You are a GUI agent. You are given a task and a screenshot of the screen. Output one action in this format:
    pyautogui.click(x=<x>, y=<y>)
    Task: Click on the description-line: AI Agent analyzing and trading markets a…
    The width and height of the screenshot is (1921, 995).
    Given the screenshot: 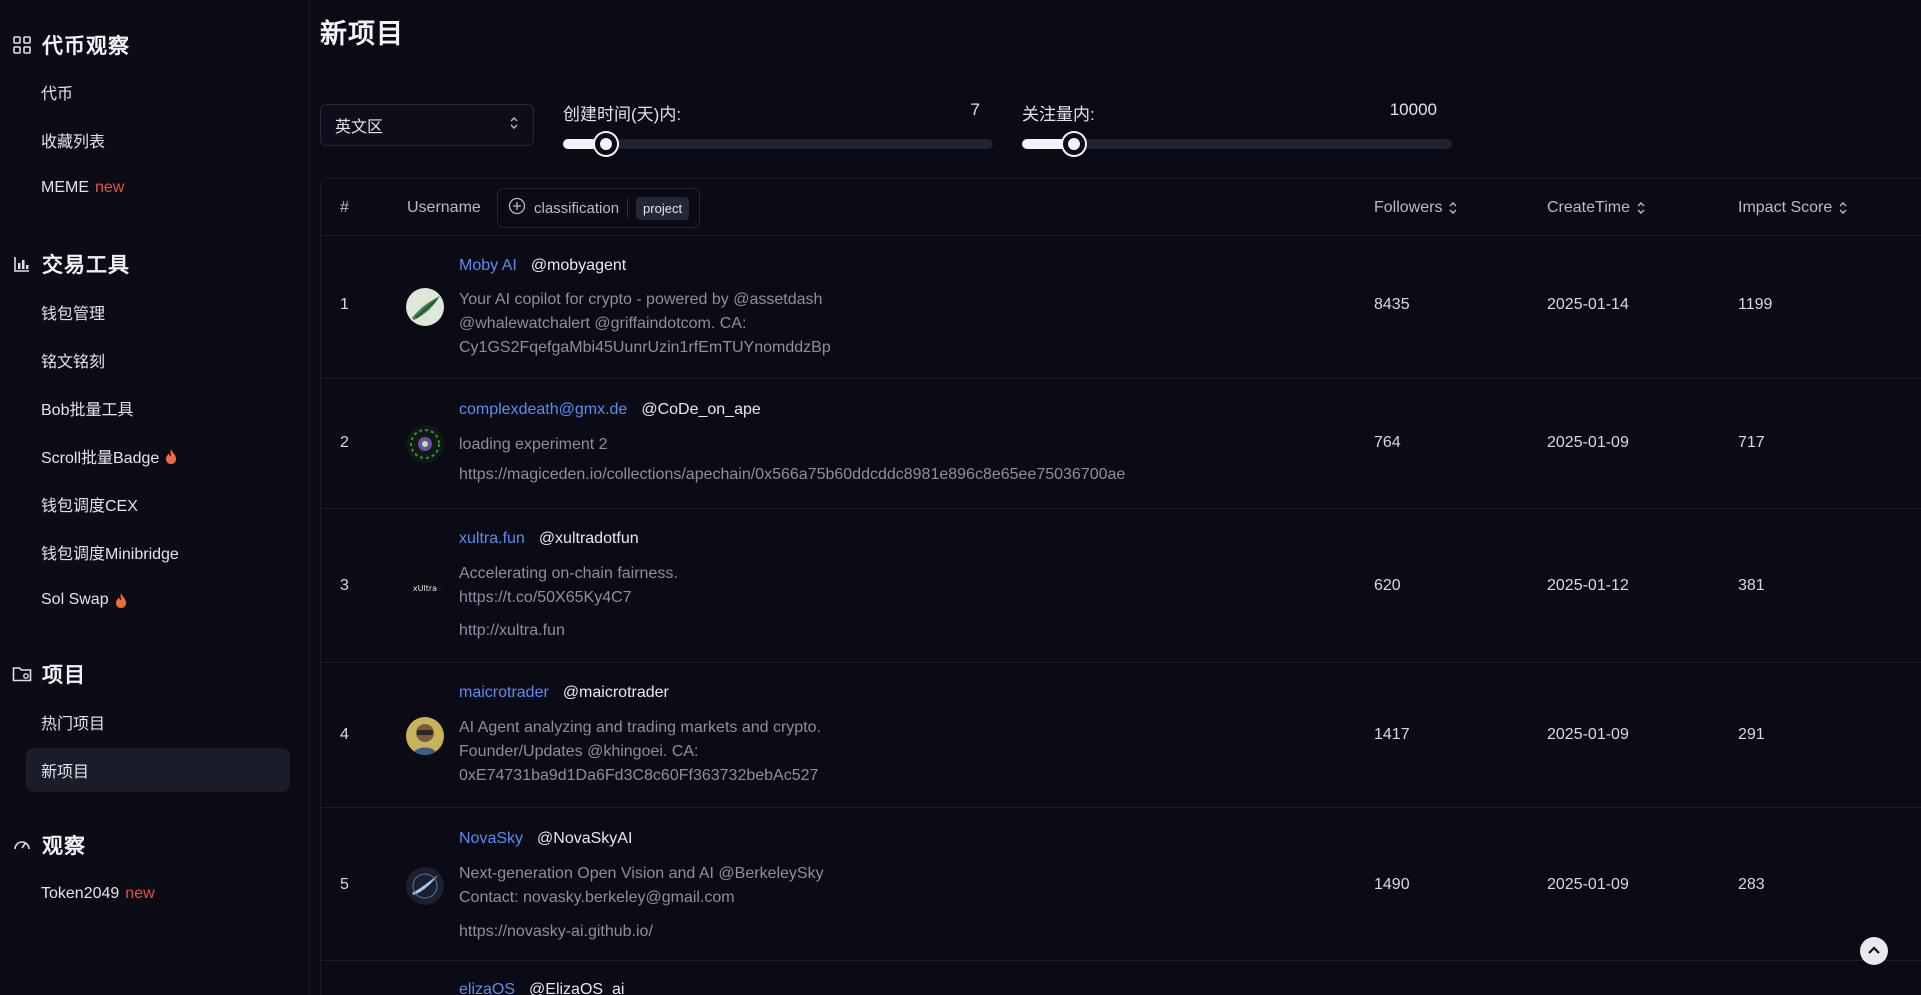 What is the action you would take?
    pyautogui.click(x=640, y=727)
    